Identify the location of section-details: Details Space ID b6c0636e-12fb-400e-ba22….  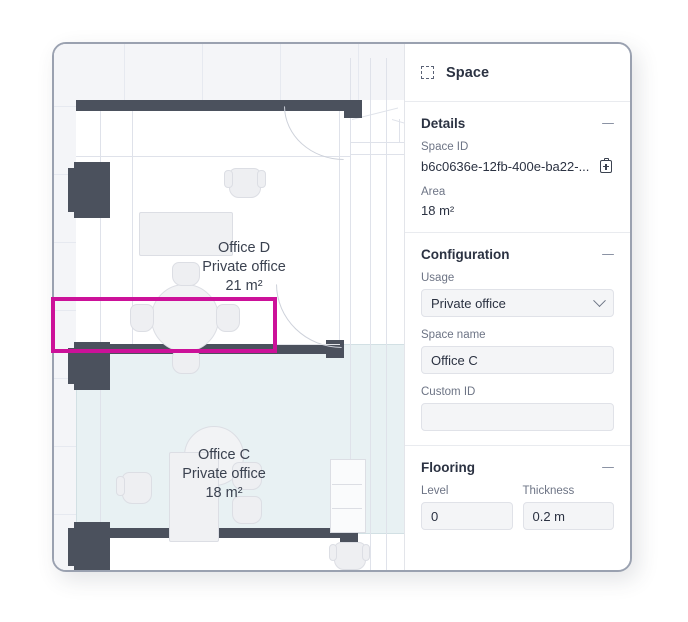
(517, 167).